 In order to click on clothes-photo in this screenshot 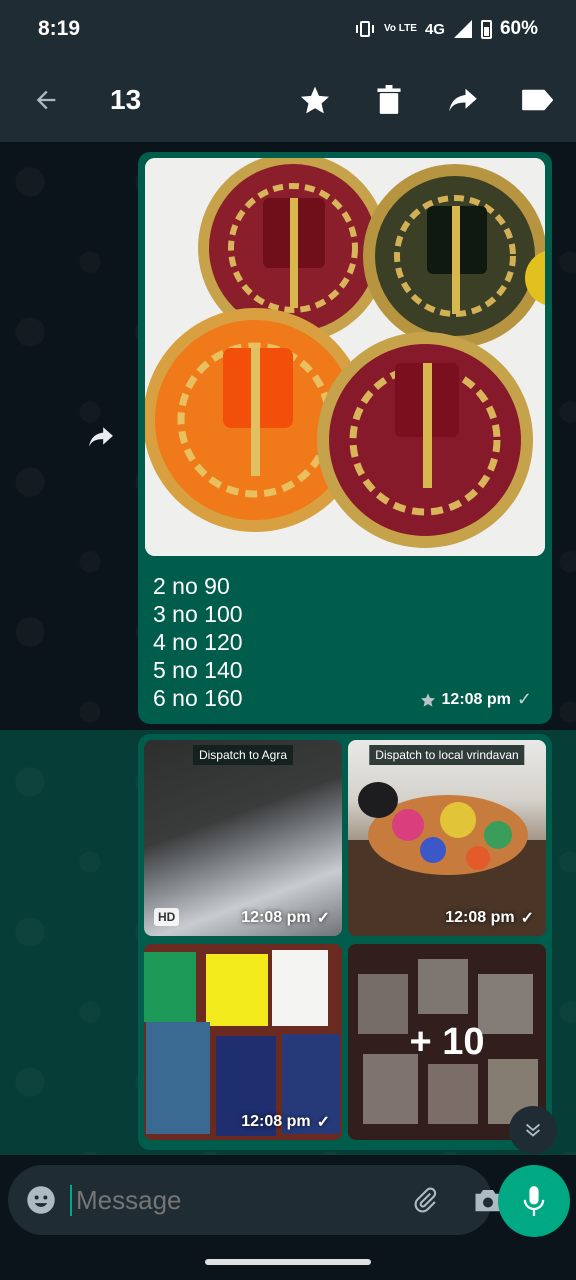, I will do `click(243, 1042)`.